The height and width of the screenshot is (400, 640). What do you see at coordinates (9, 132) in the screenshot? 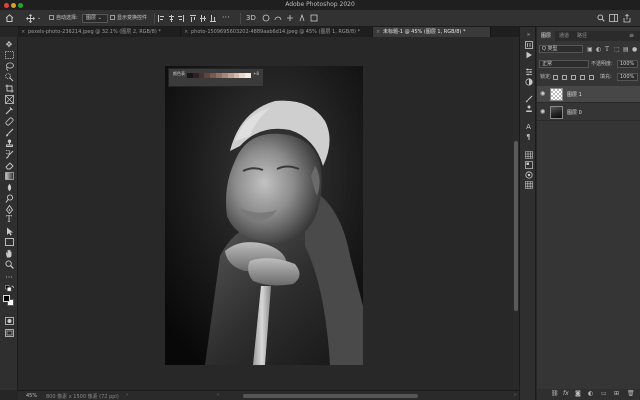
I see `brush-tool-icon` at bounding box center [9, 132].